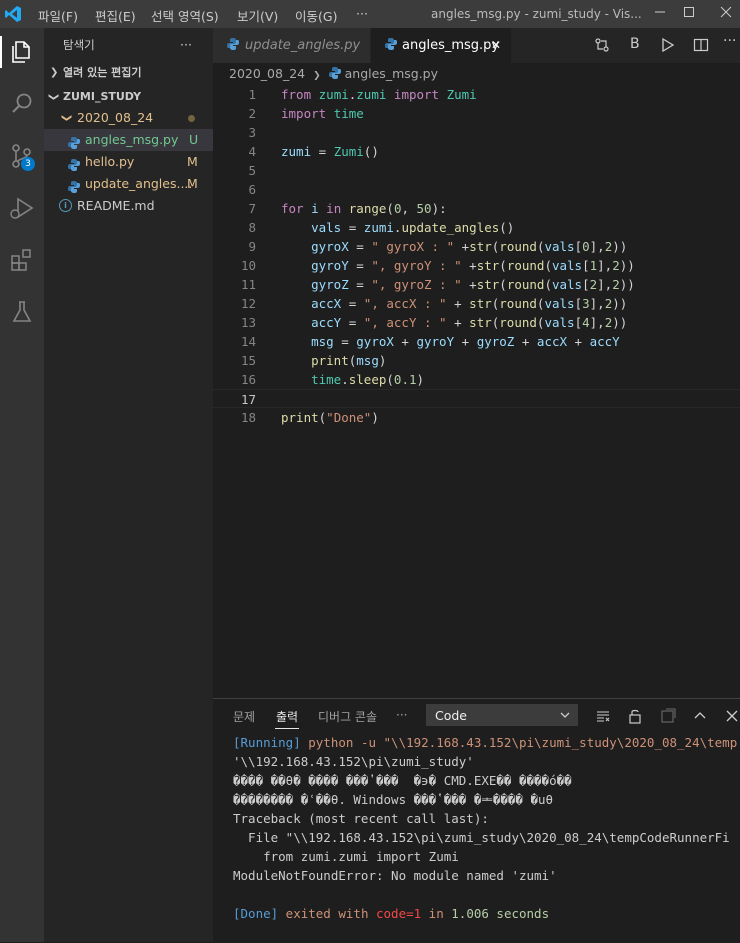  Describe the element at coordinates (476, 189) in the screenshot. I see `code-line: 6` at that location.